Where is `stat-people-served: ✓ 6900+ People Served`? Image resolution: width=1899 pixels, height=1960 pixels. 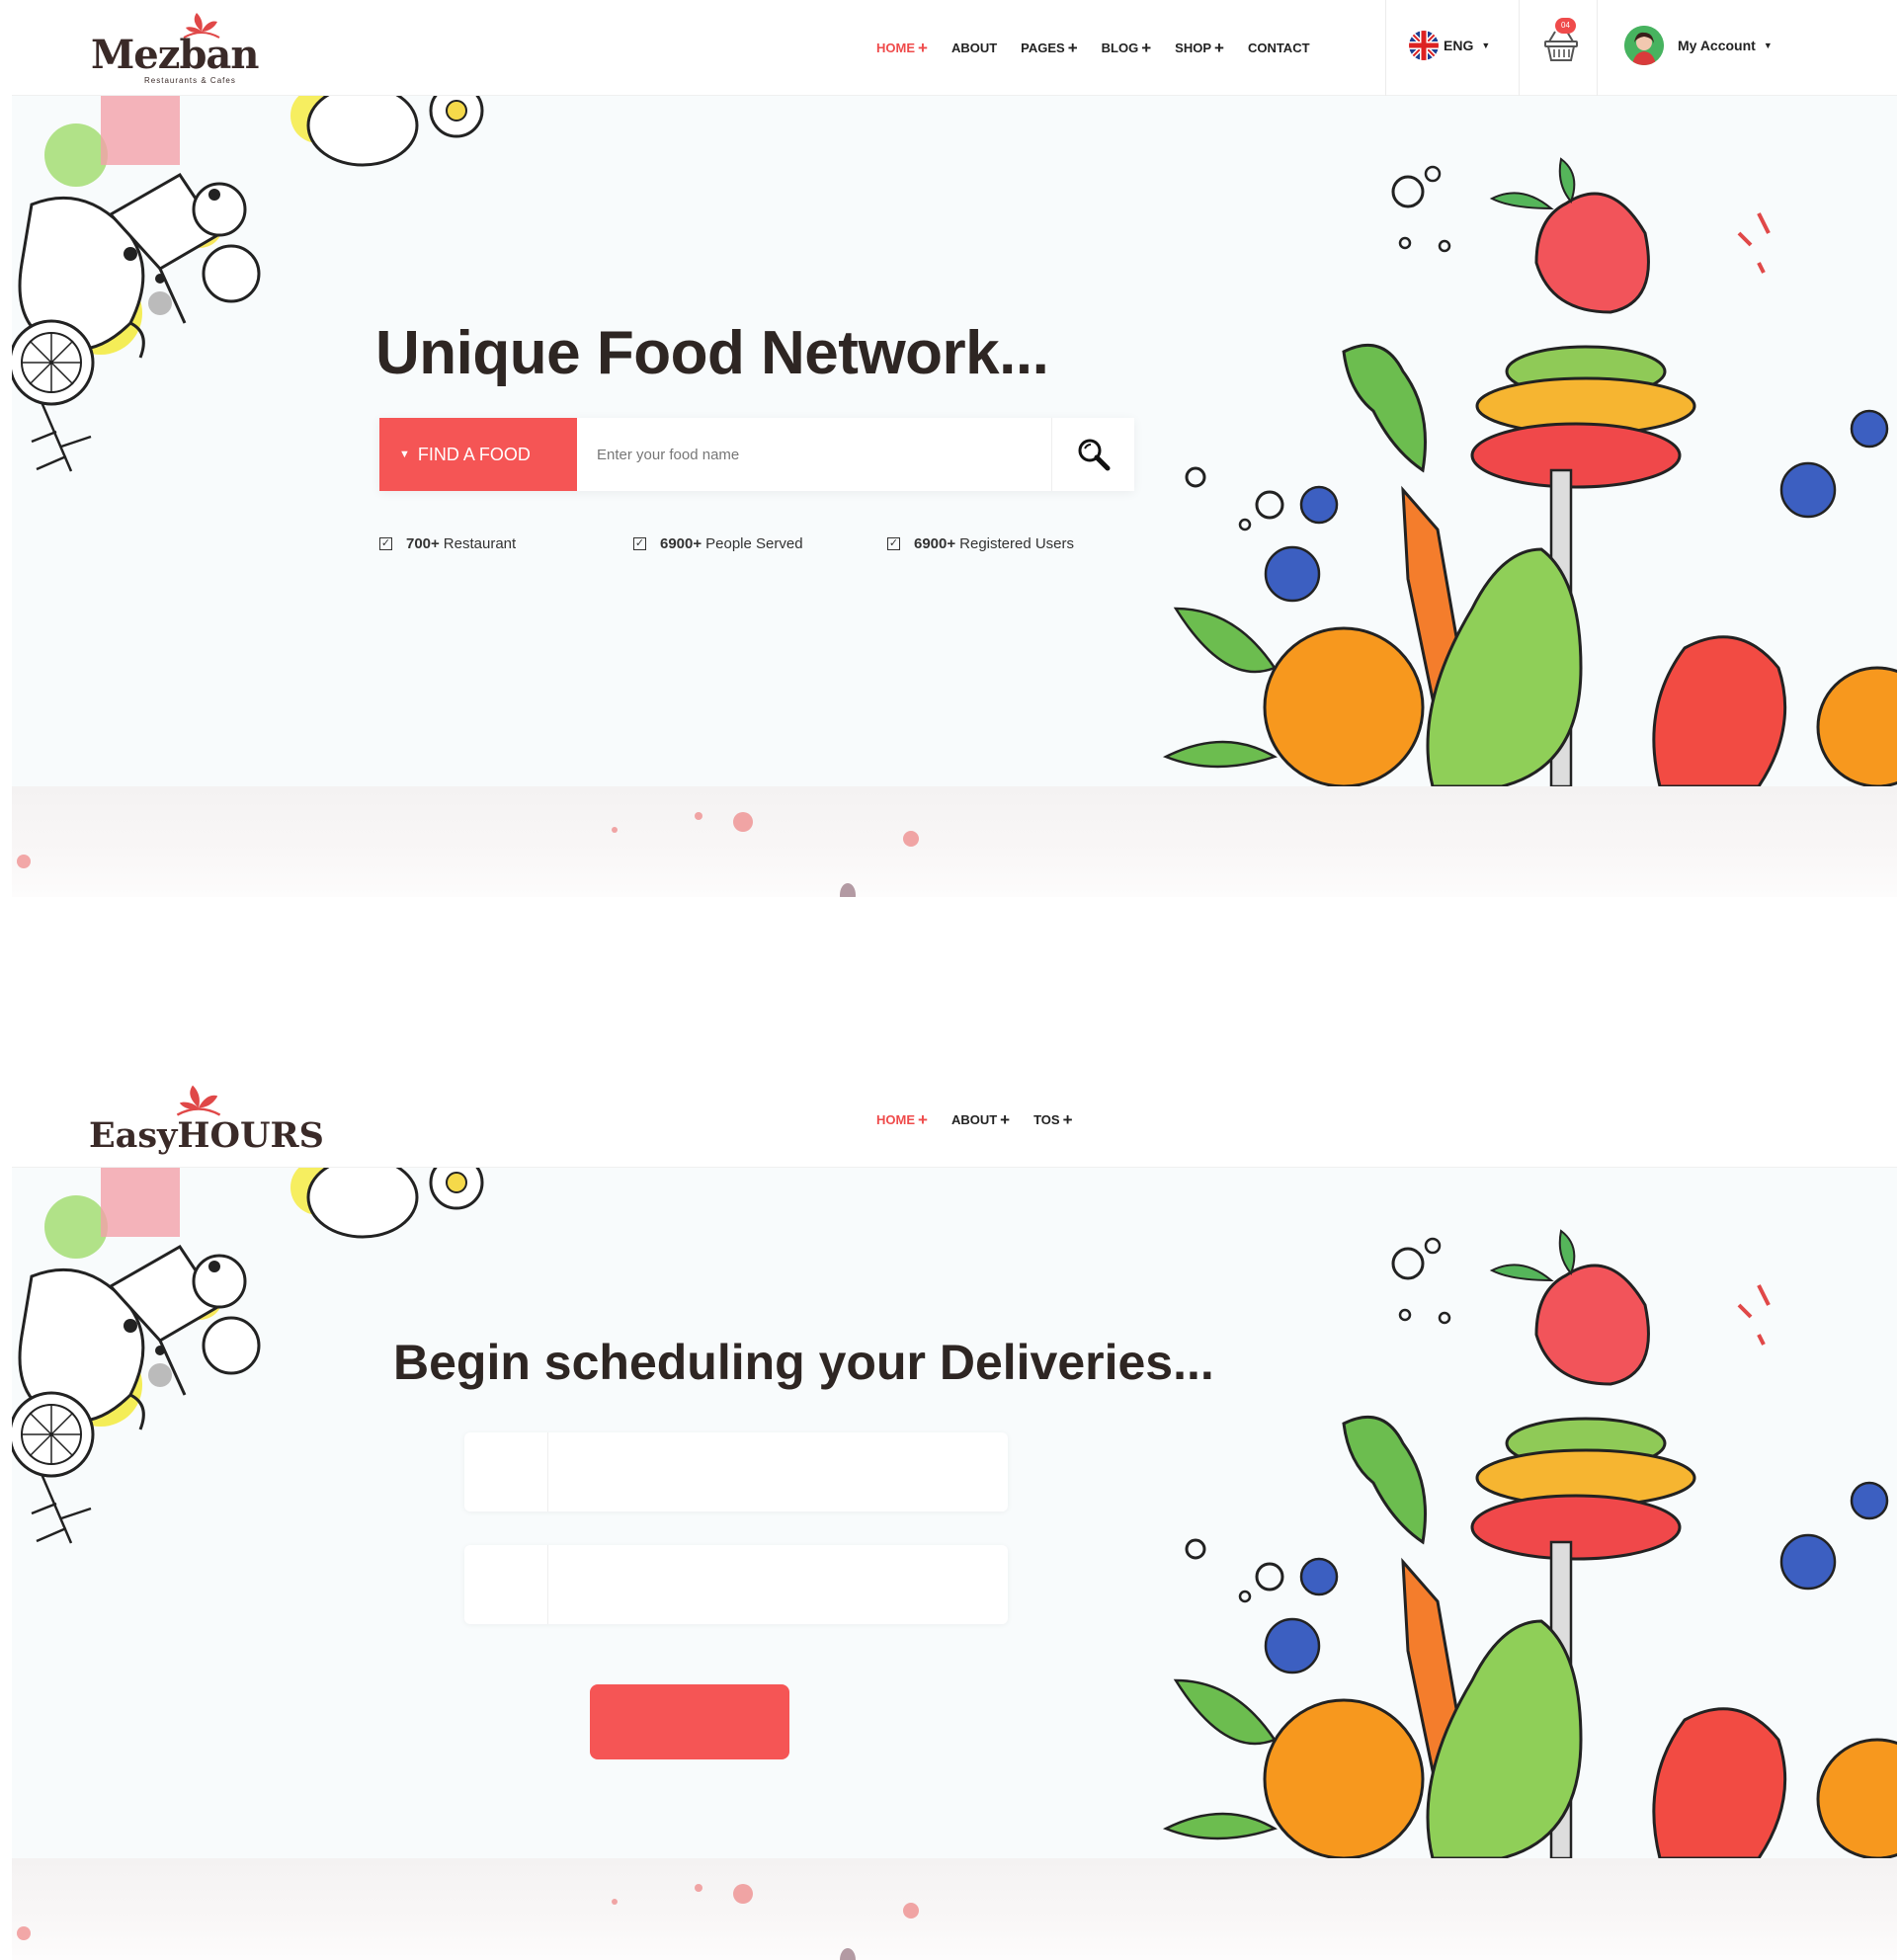
stat-people-served: ✓ 6900+ People Served is located at coordinates (718, 543).